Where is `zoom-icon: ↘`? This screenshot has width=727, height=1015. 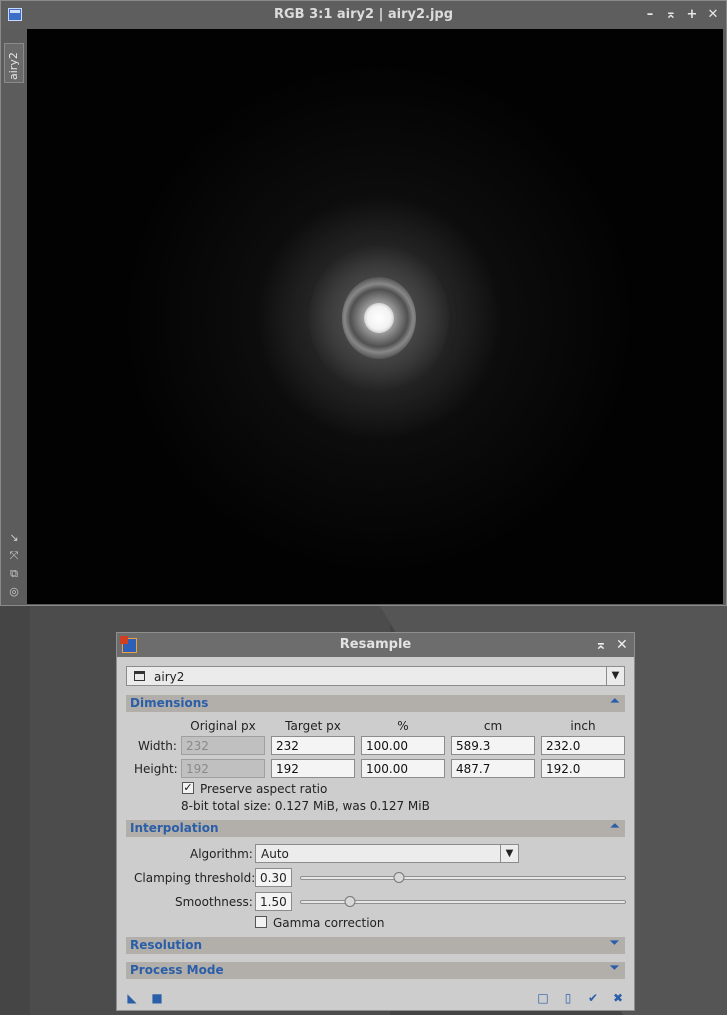 zoom-icon: ↘ is located at coordinates (14, 538).